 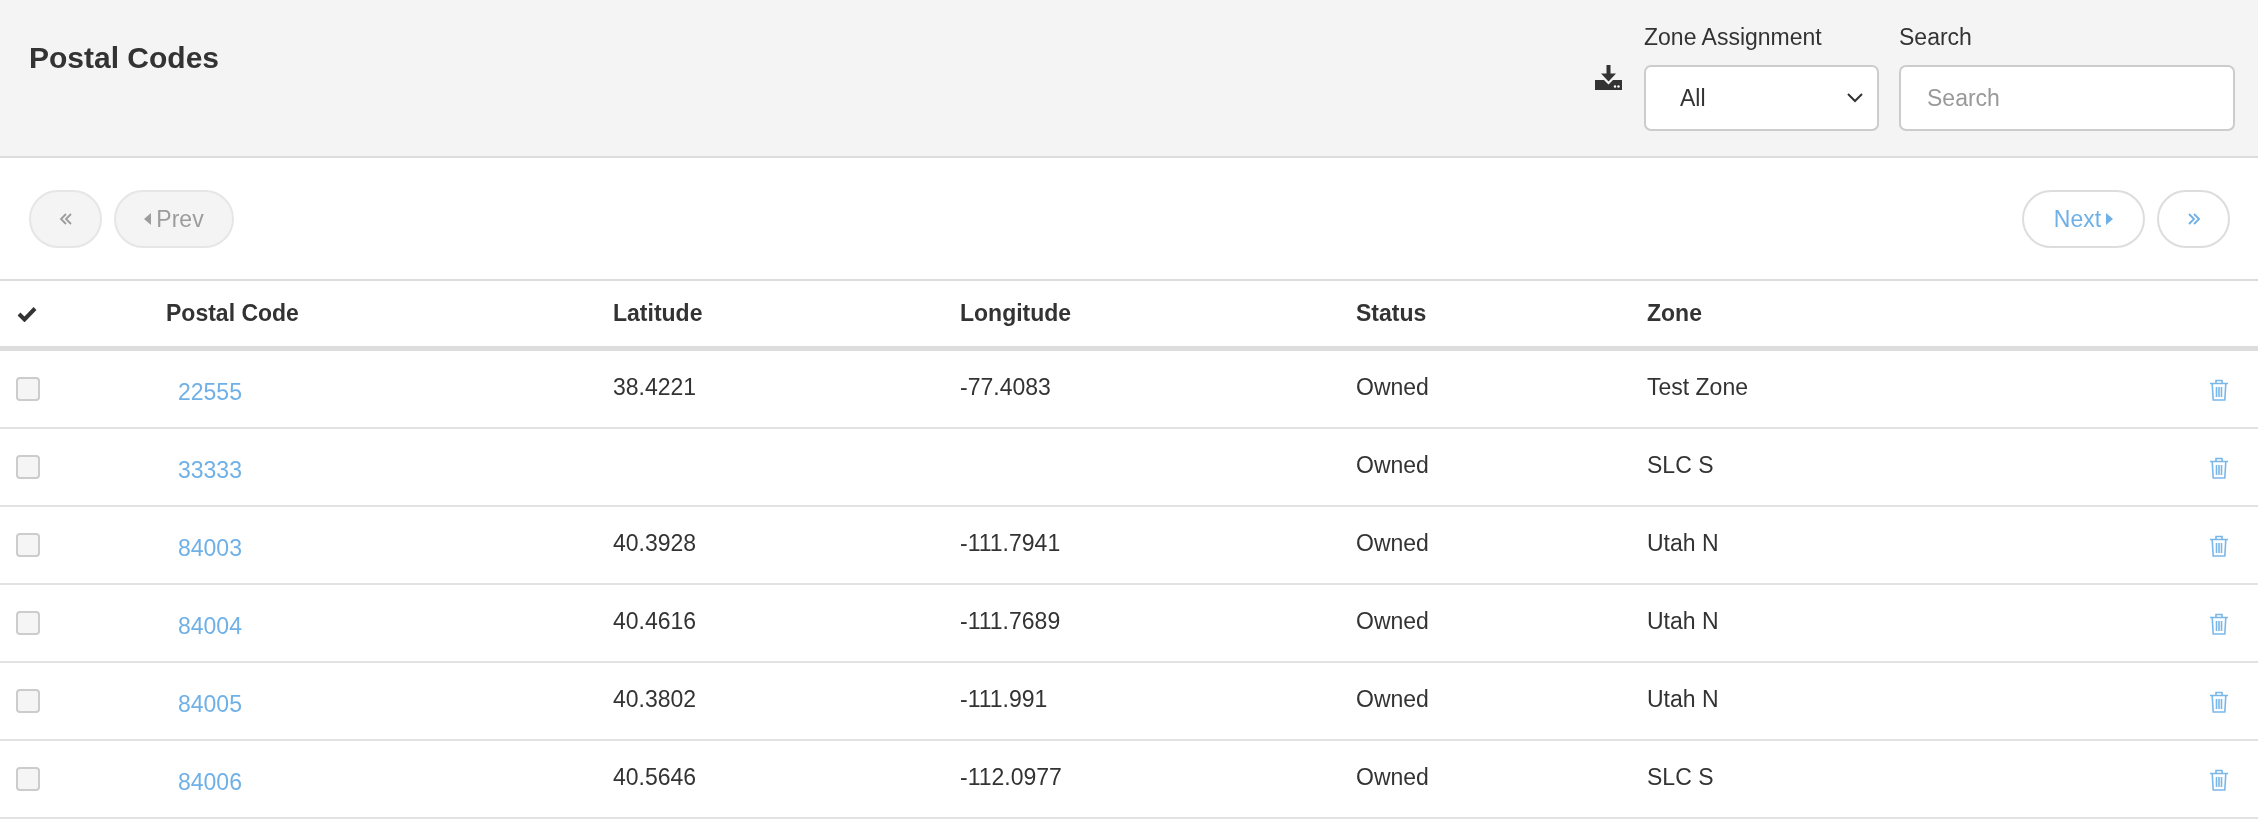 I want to click on next-page-button: Next, so click(x=2083, y=219).